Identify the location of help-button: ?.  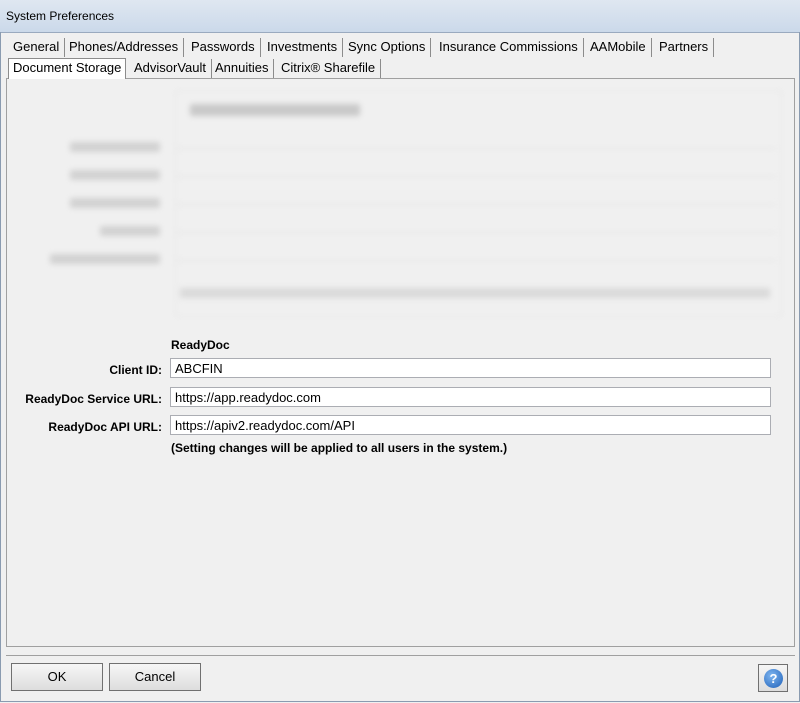
(773, 678).